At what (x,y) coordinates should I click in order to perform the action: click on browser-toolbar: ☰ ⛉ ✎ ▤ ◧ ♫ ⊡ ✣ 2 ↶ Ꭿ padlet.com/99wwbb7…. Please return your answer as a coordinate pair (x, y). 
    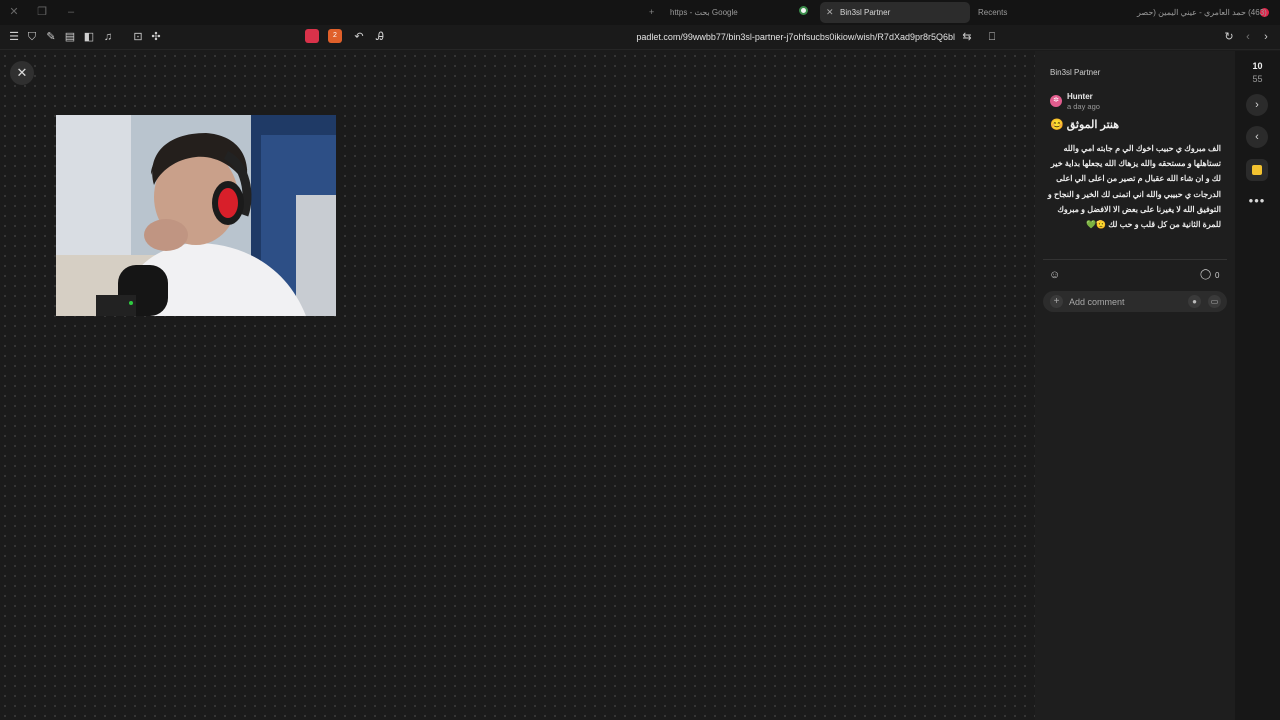
    Looking at the image, I should click on (640, 37).